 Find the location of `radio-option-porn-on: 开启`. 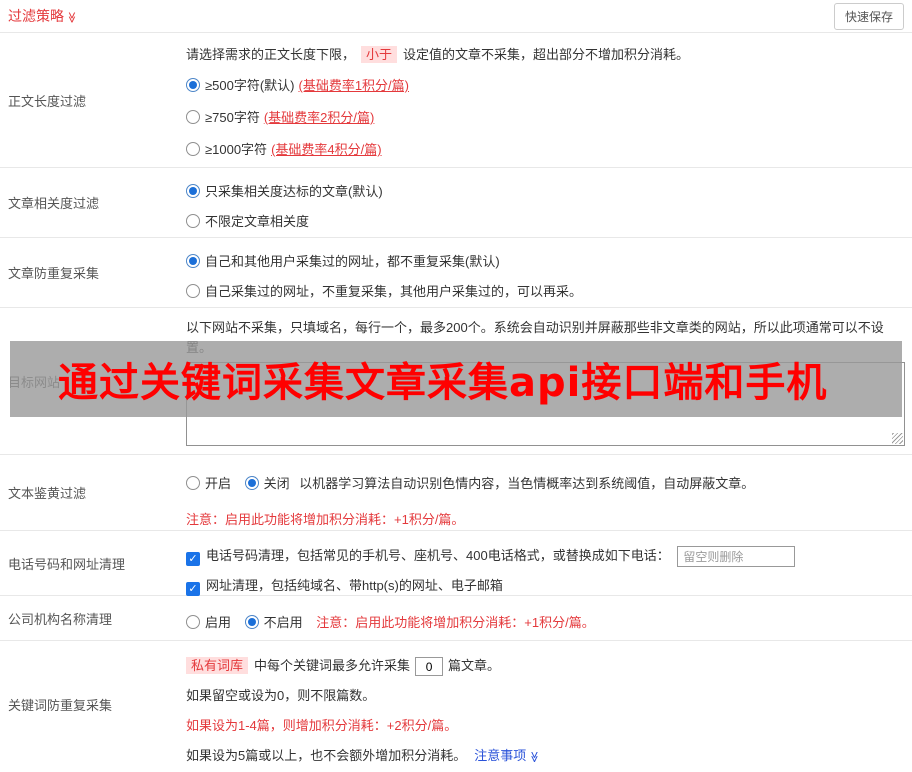

radio-option-porn-on: 开启 is located at coordinates (208, 484).